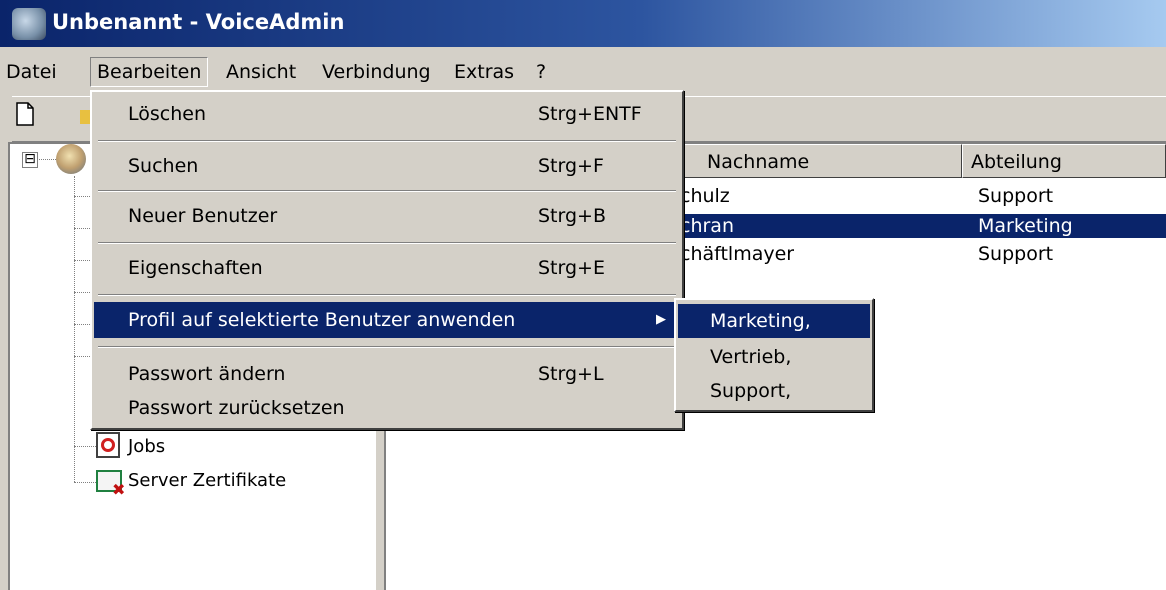 The image size is (1166, 590). What do you see at coordinates (760, 321) in the screenshot?
I see `submenu-item-label: Marketing,` at bounding box center [760, 321].